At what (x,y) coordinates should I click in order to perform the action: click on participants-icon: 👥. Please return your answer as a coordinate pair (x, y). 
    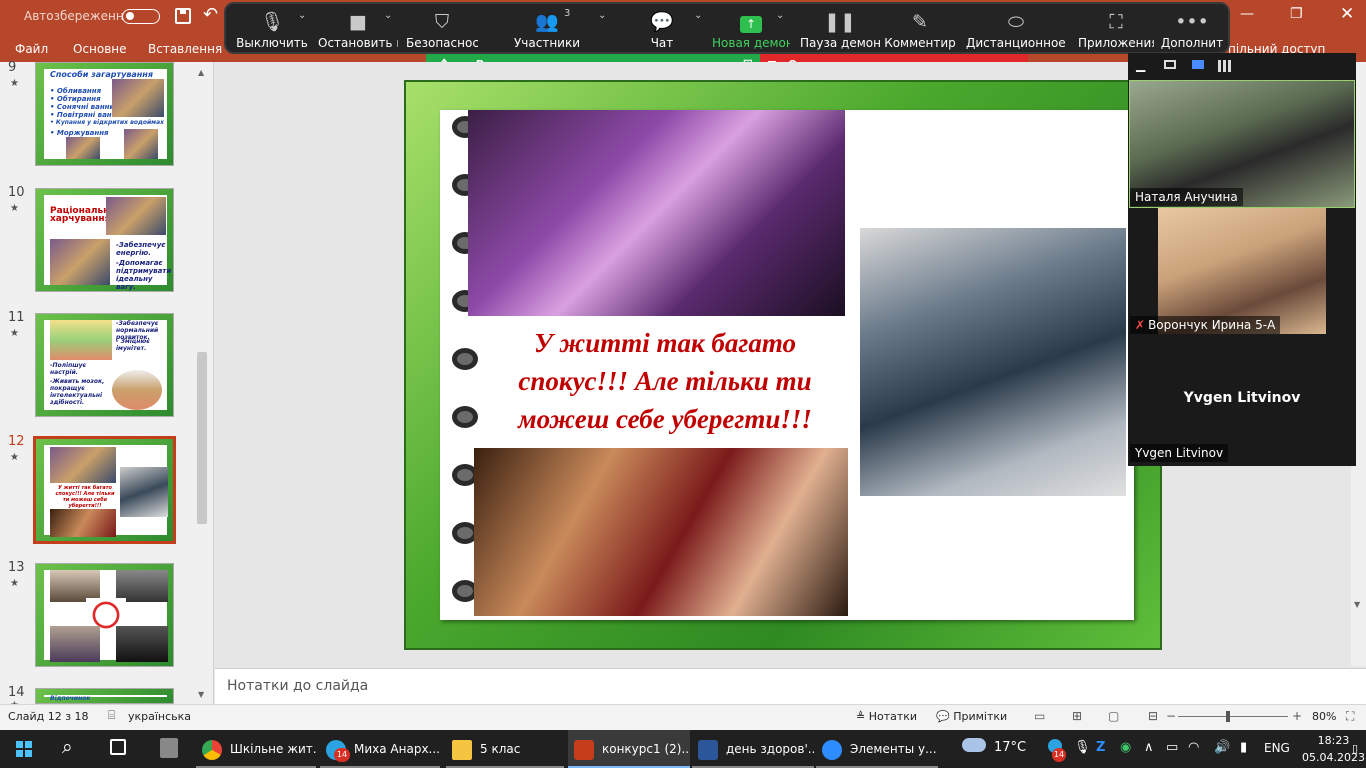
    Looking at the image, I should click on (547, 22).